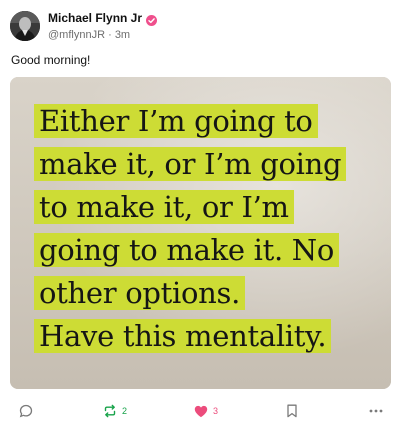 The height and width of the screenshot is (432, 403). I want to click on like-button: 3, so click(206, 411).